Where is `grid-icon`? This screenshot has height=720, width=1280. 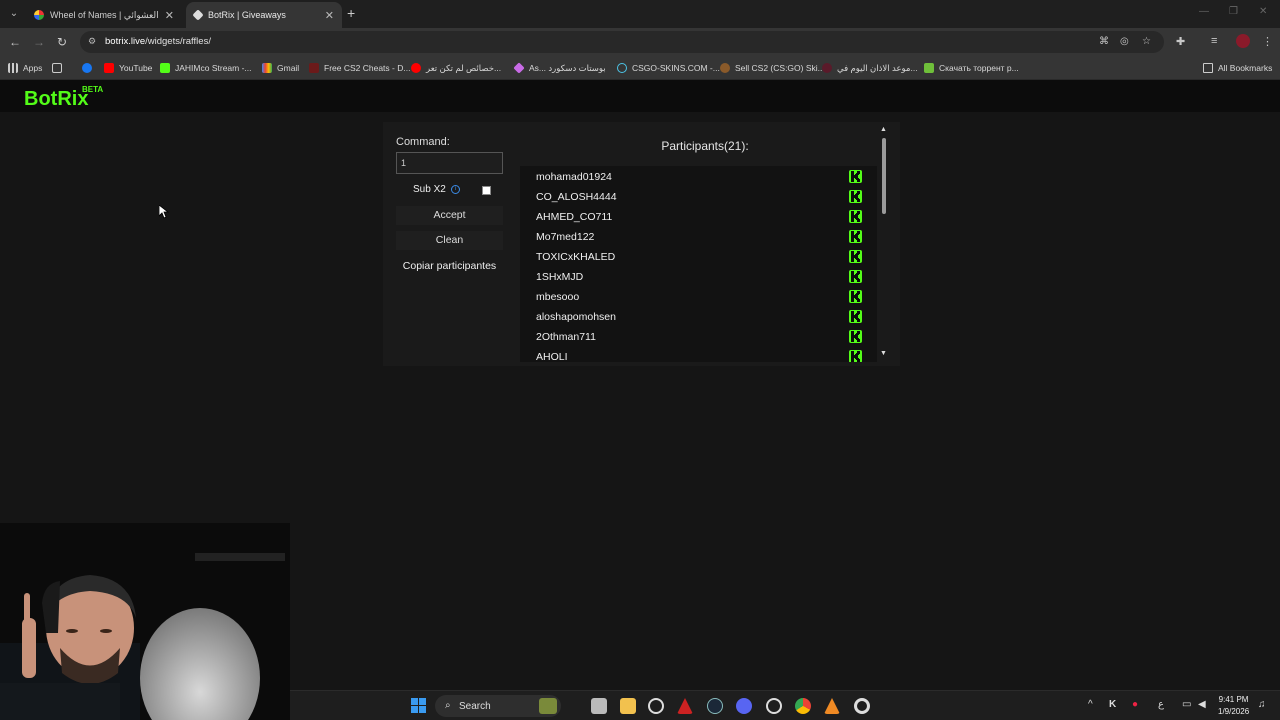
grid-icon is located at coordinates (57, 68).